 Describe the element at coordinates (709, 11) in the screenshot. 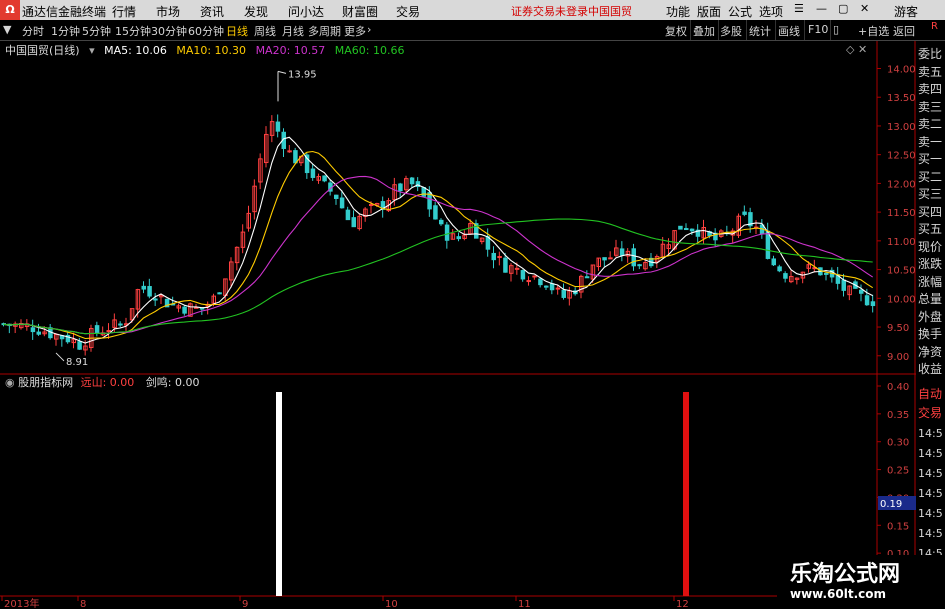

I see `menu-banmian: 版面` at that location.